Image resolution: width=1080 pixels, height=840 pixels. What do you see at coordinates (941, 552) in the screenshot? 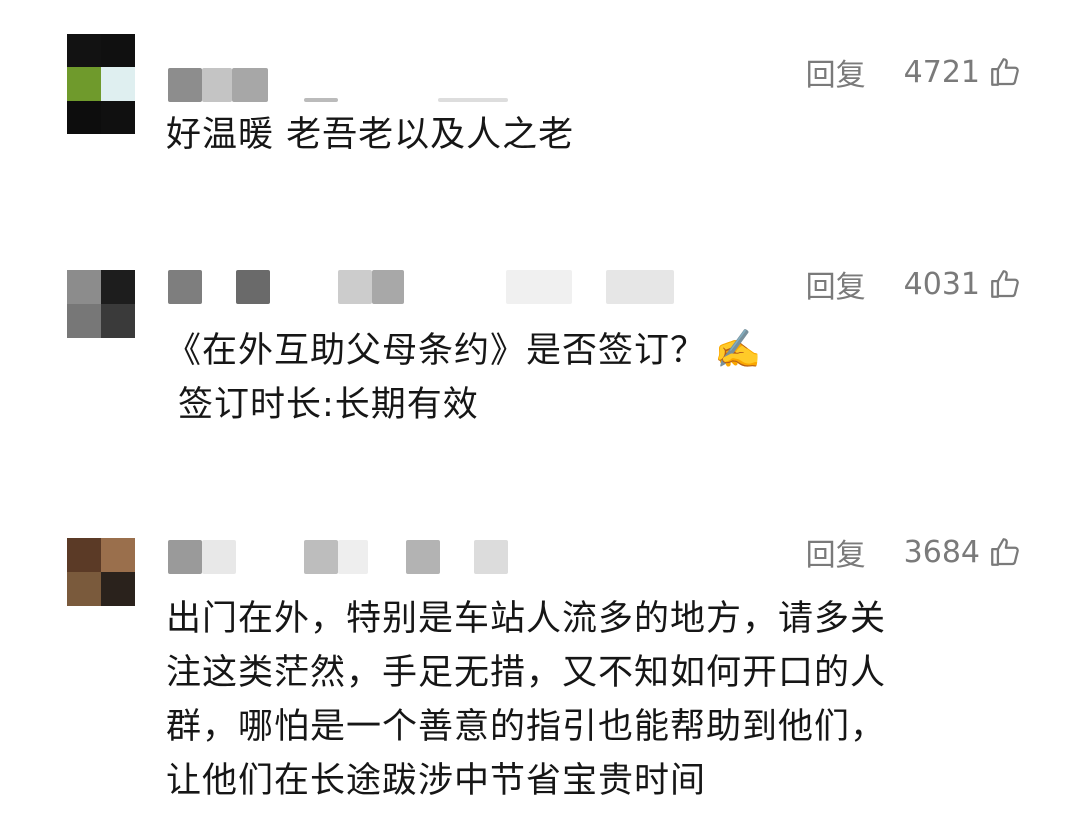
I see `like-count: 3684` at bounding box center [941, 552].